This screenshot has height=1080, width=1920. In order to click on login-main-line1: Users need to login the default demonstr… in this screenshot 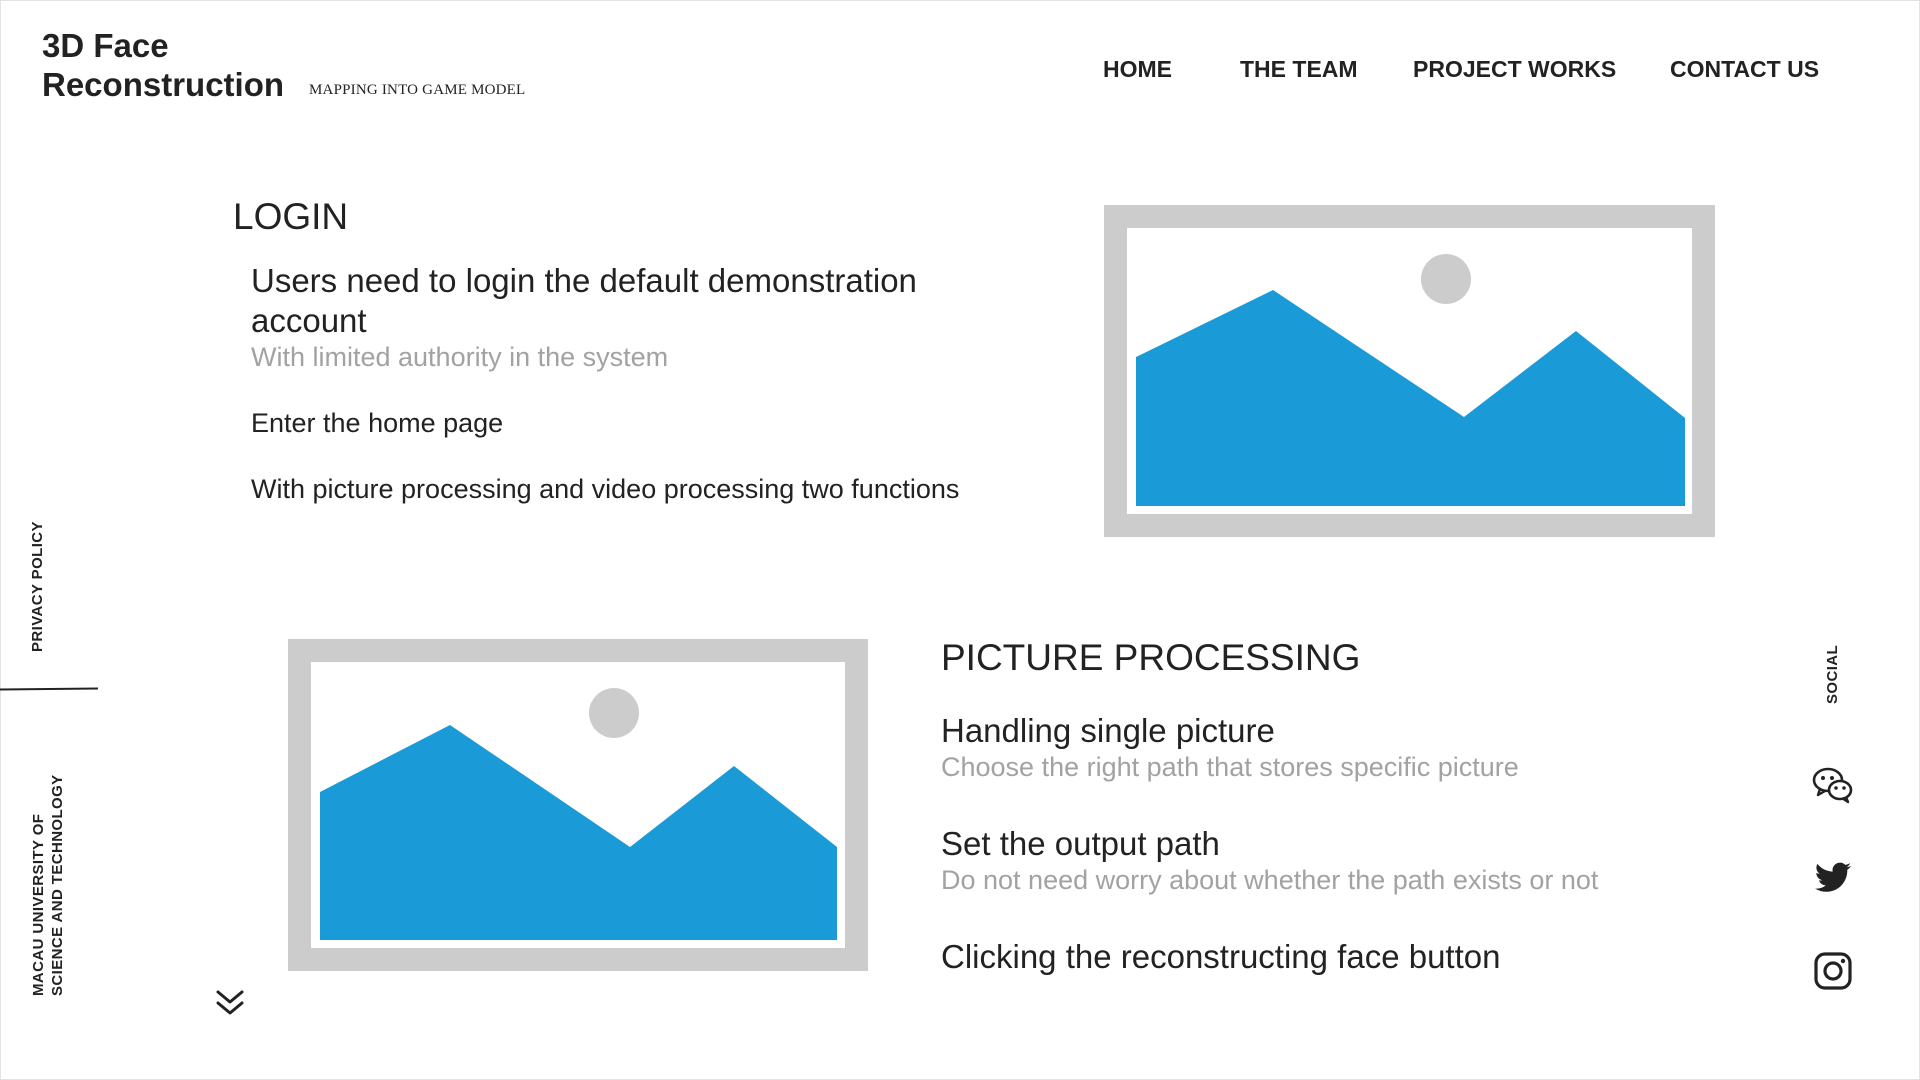, I will do `click(584, 280)`.